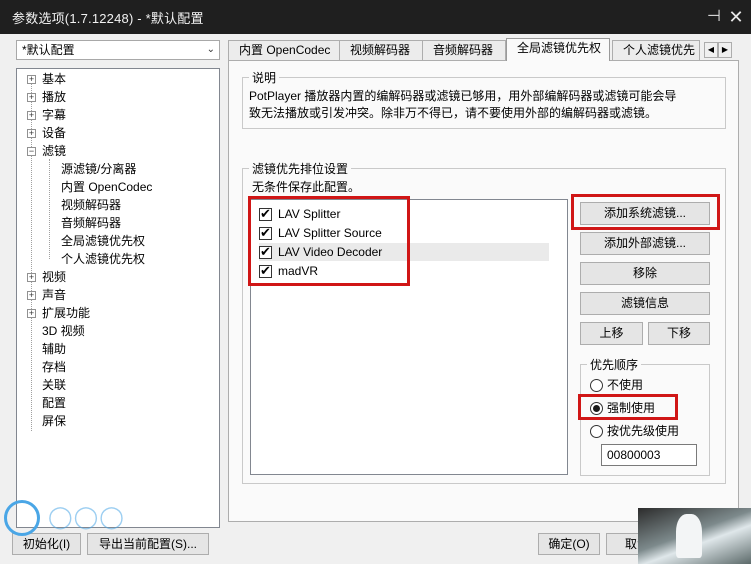 This screenshot has height=564, width=751. I want to click on tree-item-label: 音频解码器, so click(91, 223).